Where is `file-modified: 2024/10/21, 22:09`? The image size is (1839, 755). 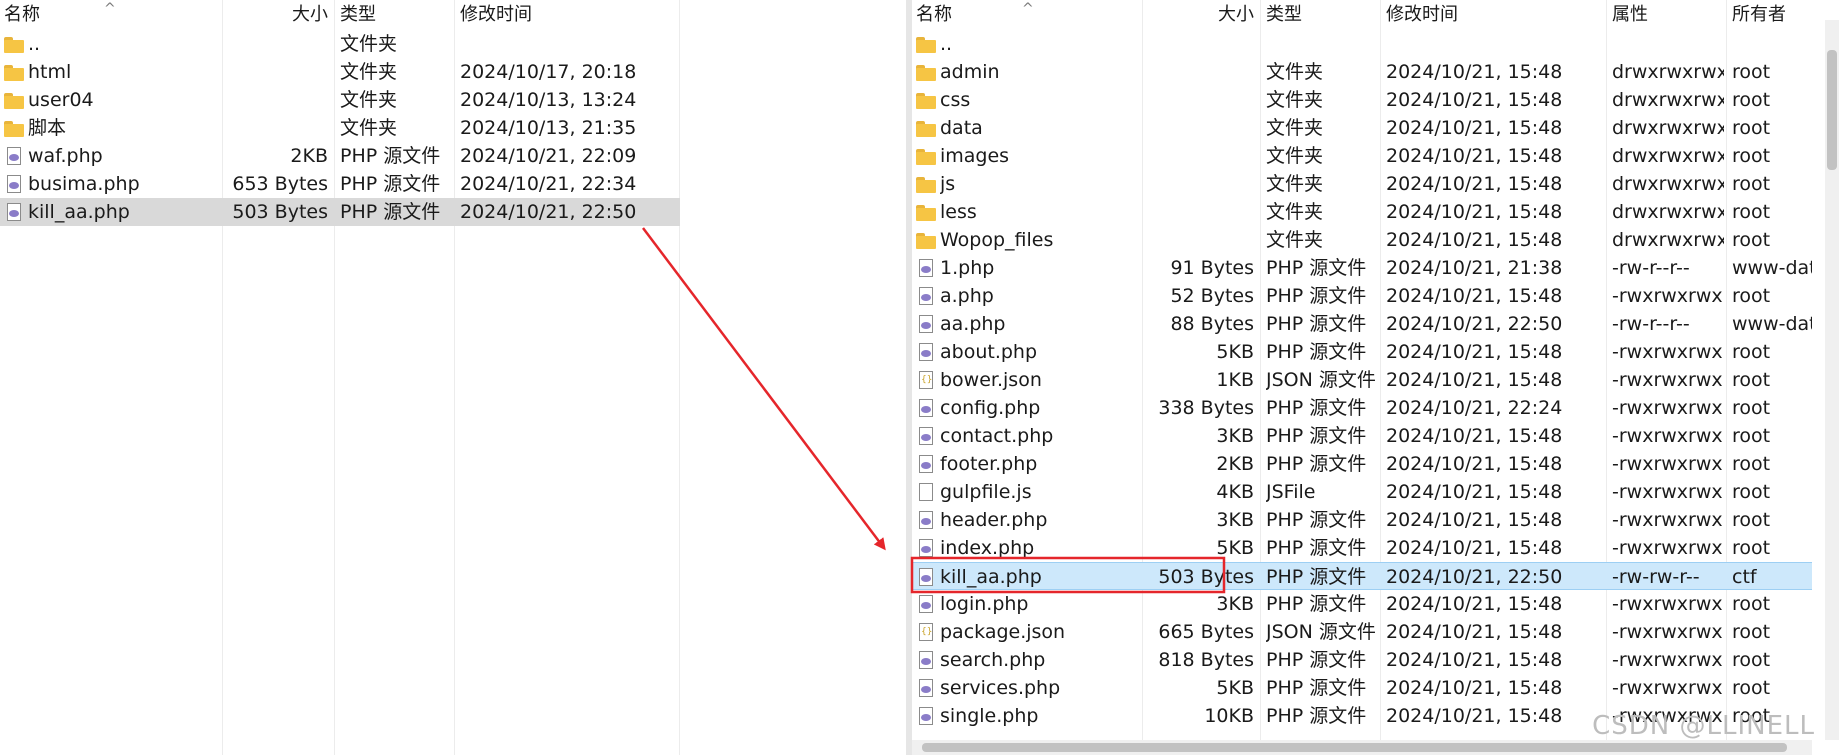
file-modified: 2024/10/21, 22:09 is located at coordinates (548, 156).